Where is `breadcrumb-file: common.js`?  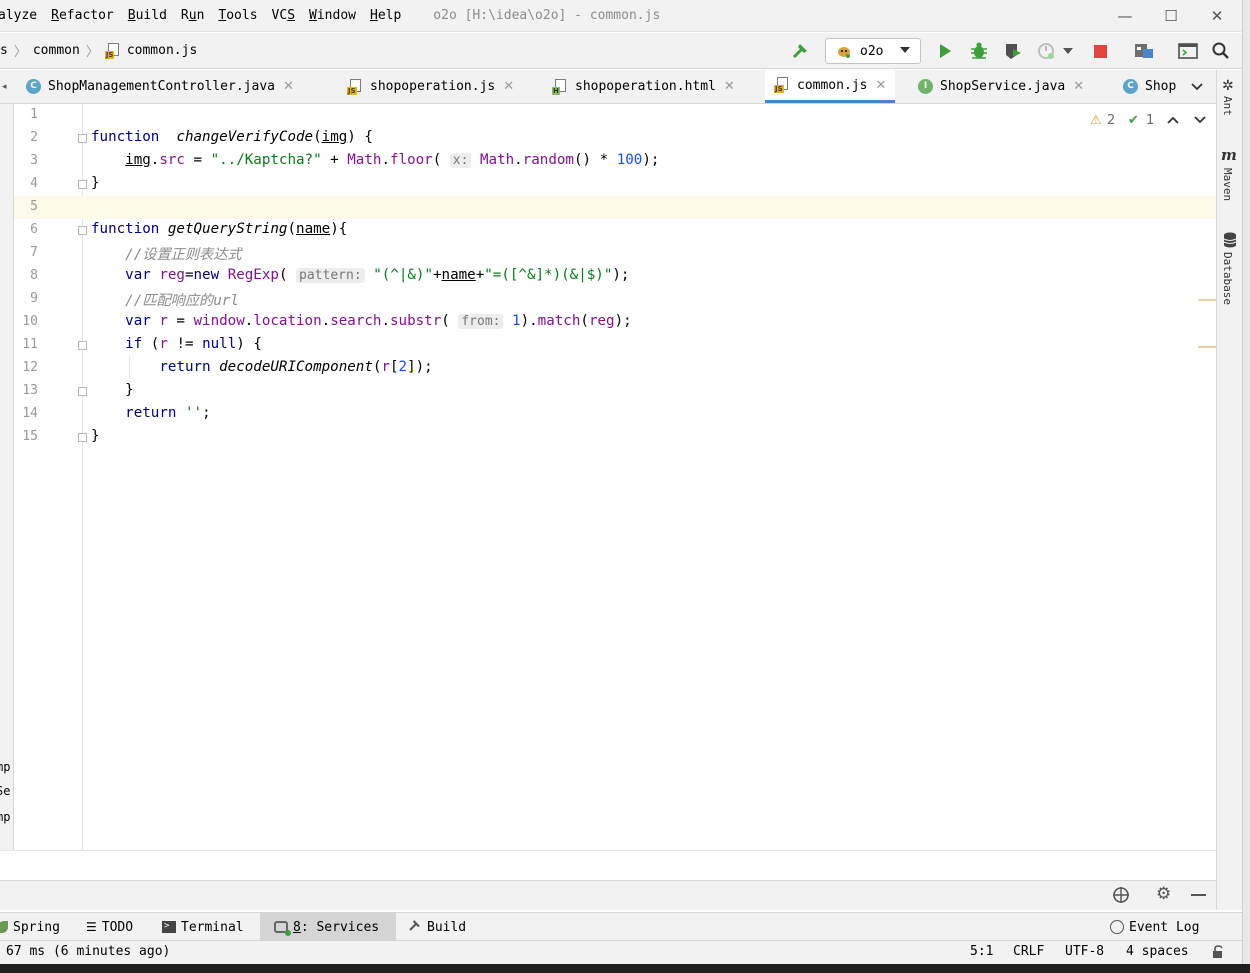 breadcrumb-file: common.js is located at coordinates (162, 50).